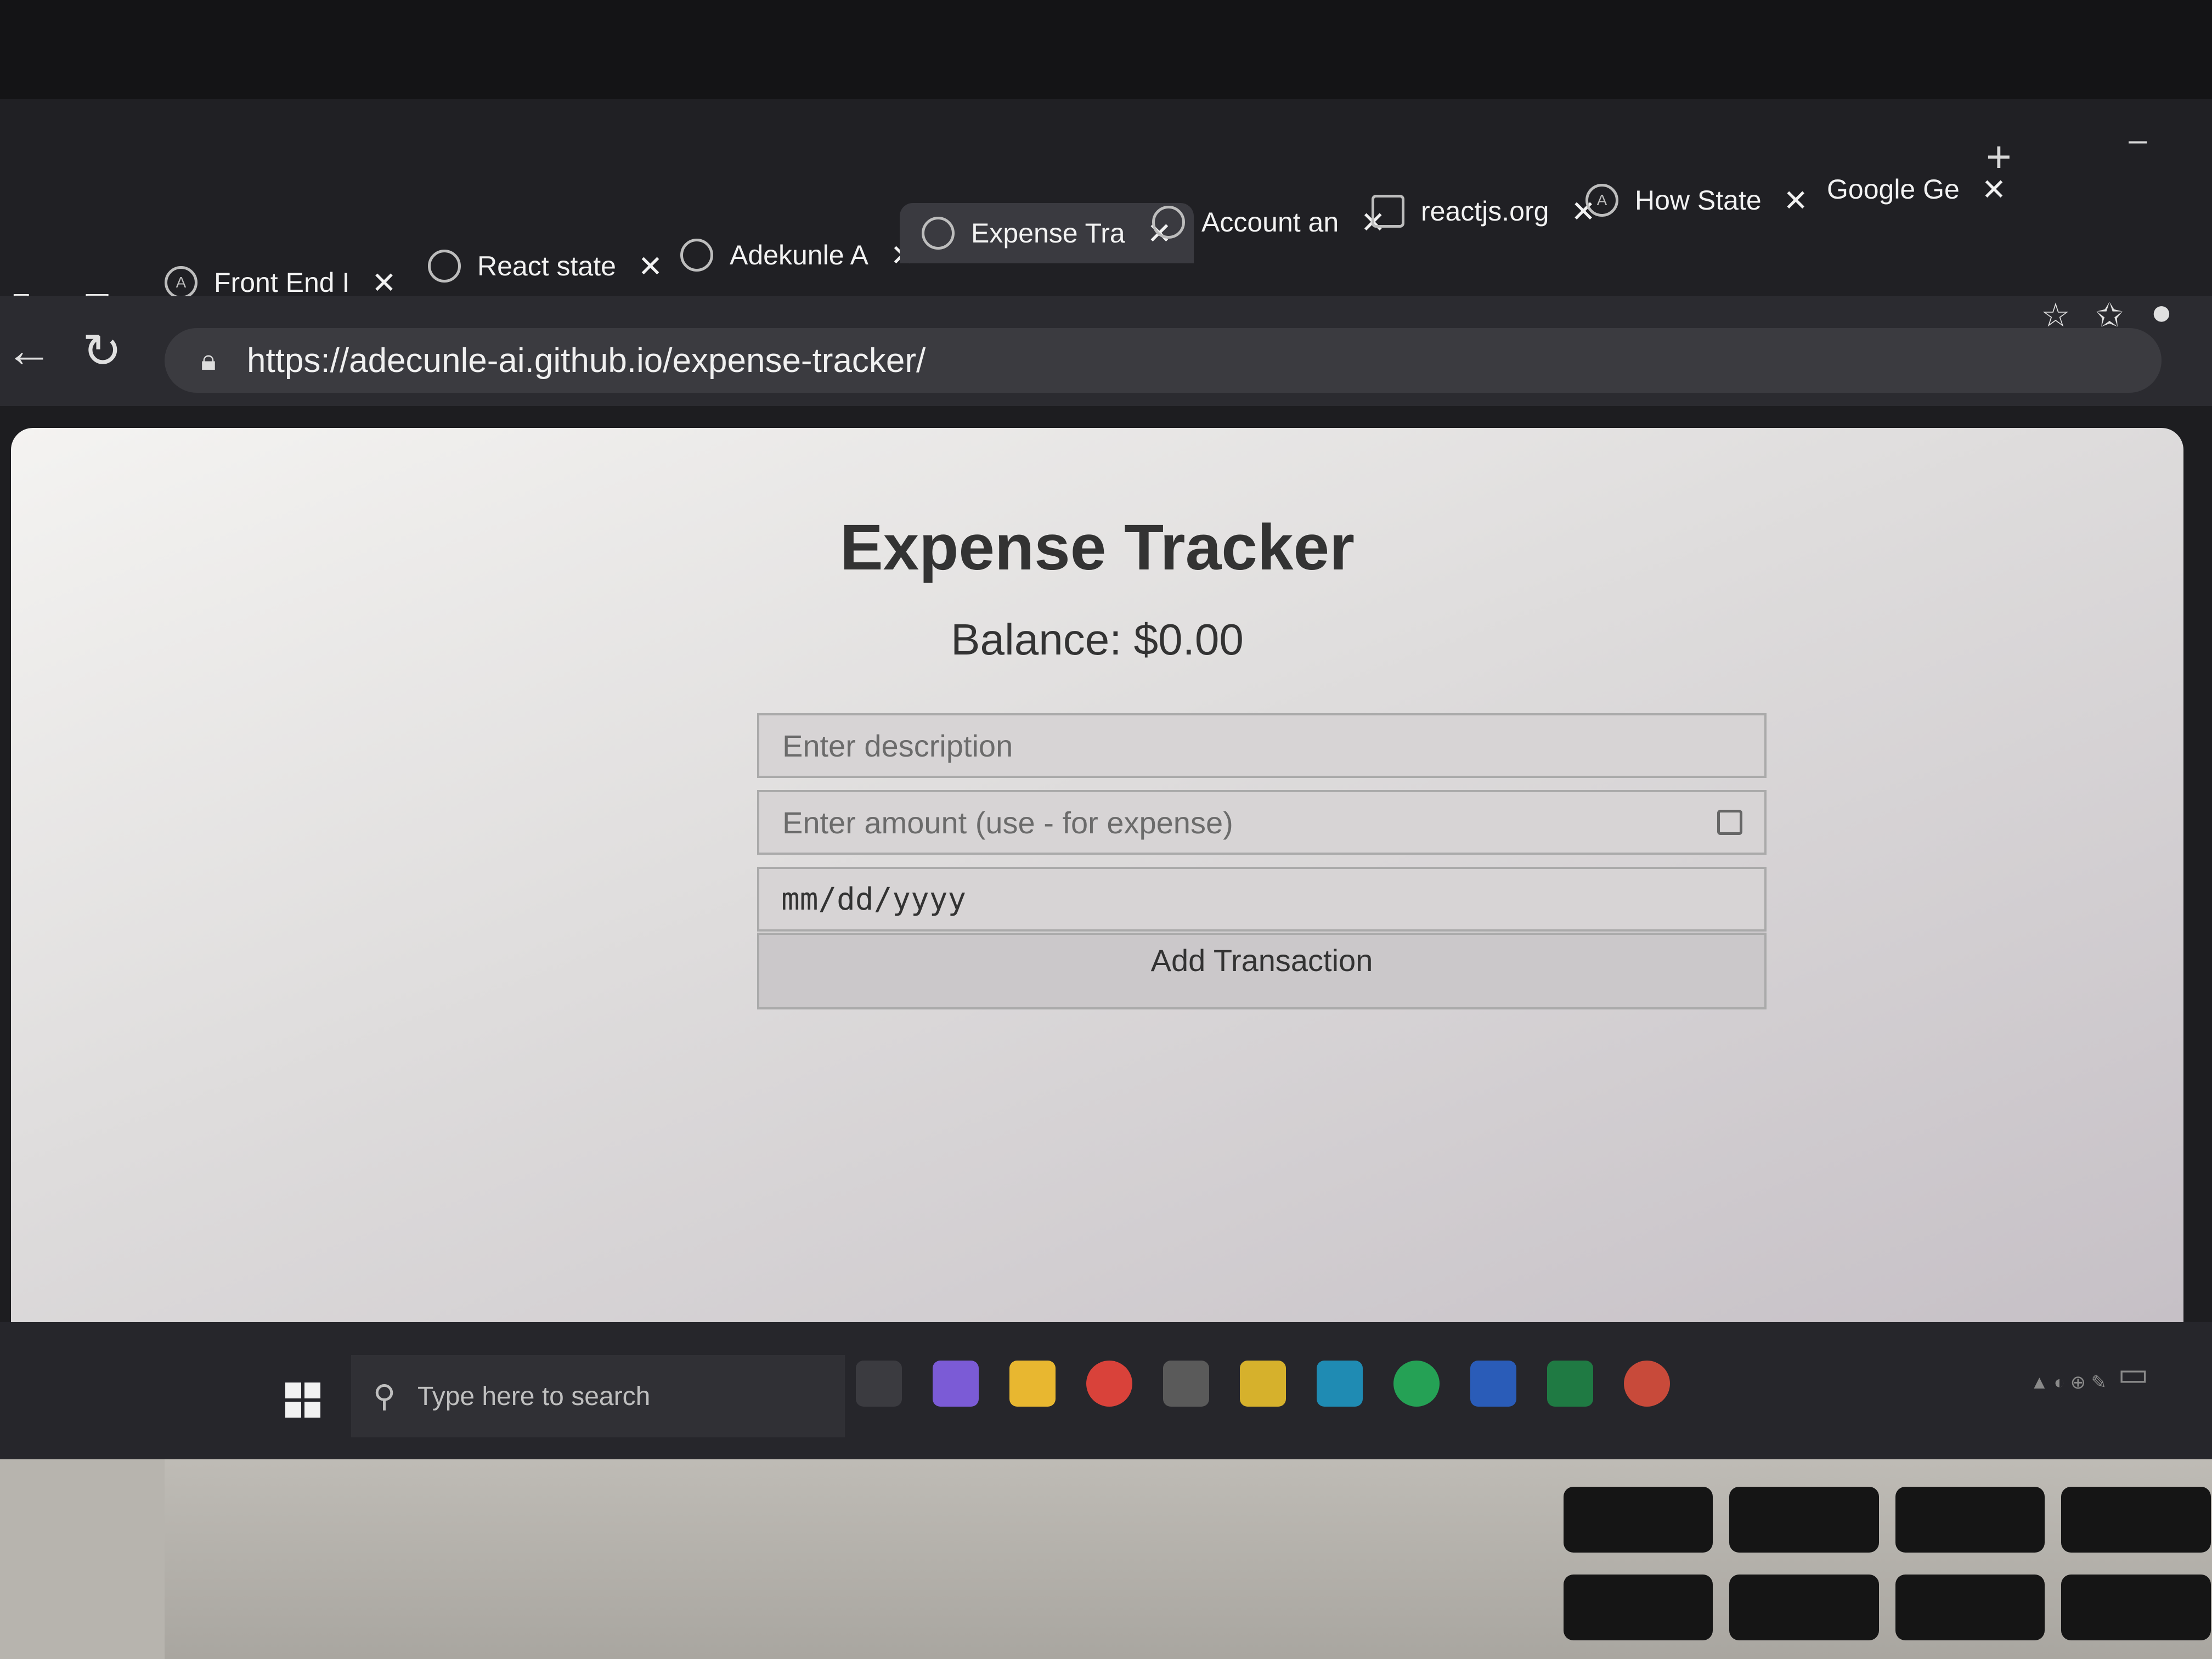 Image resolution: width=2212 pixels, height=1659 pixels. What do you see at coordinates (1493, 1384) in the screenshot?
I see `word-icon` at bounding box center [1493, 1384].